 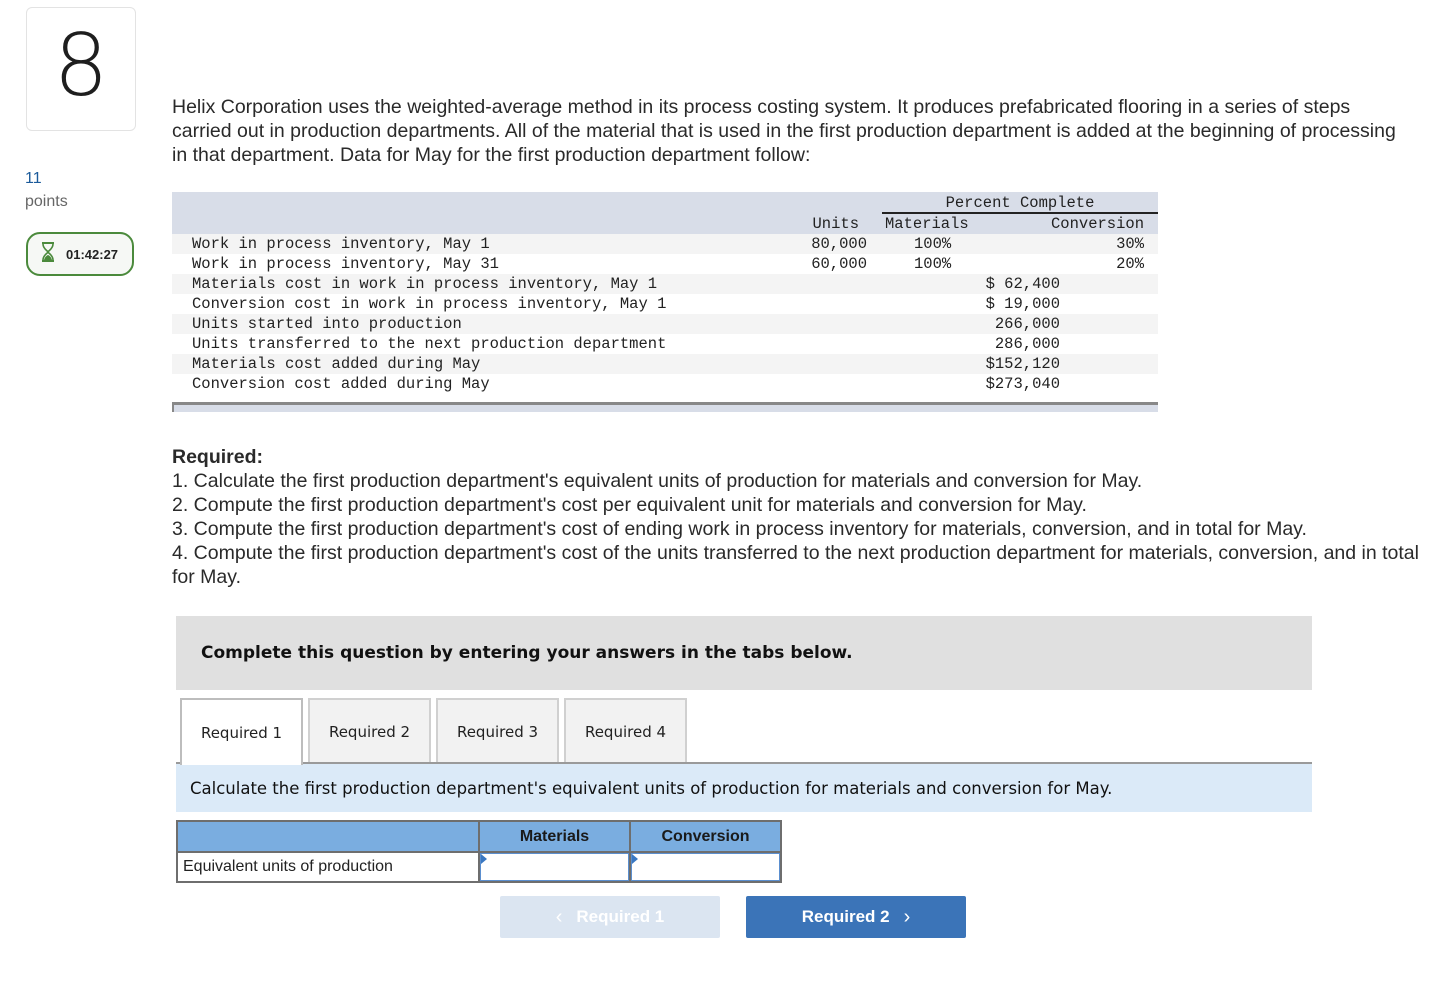 I want to click on answer-table-header: Materials Conversion, so click(x=479, y=836).